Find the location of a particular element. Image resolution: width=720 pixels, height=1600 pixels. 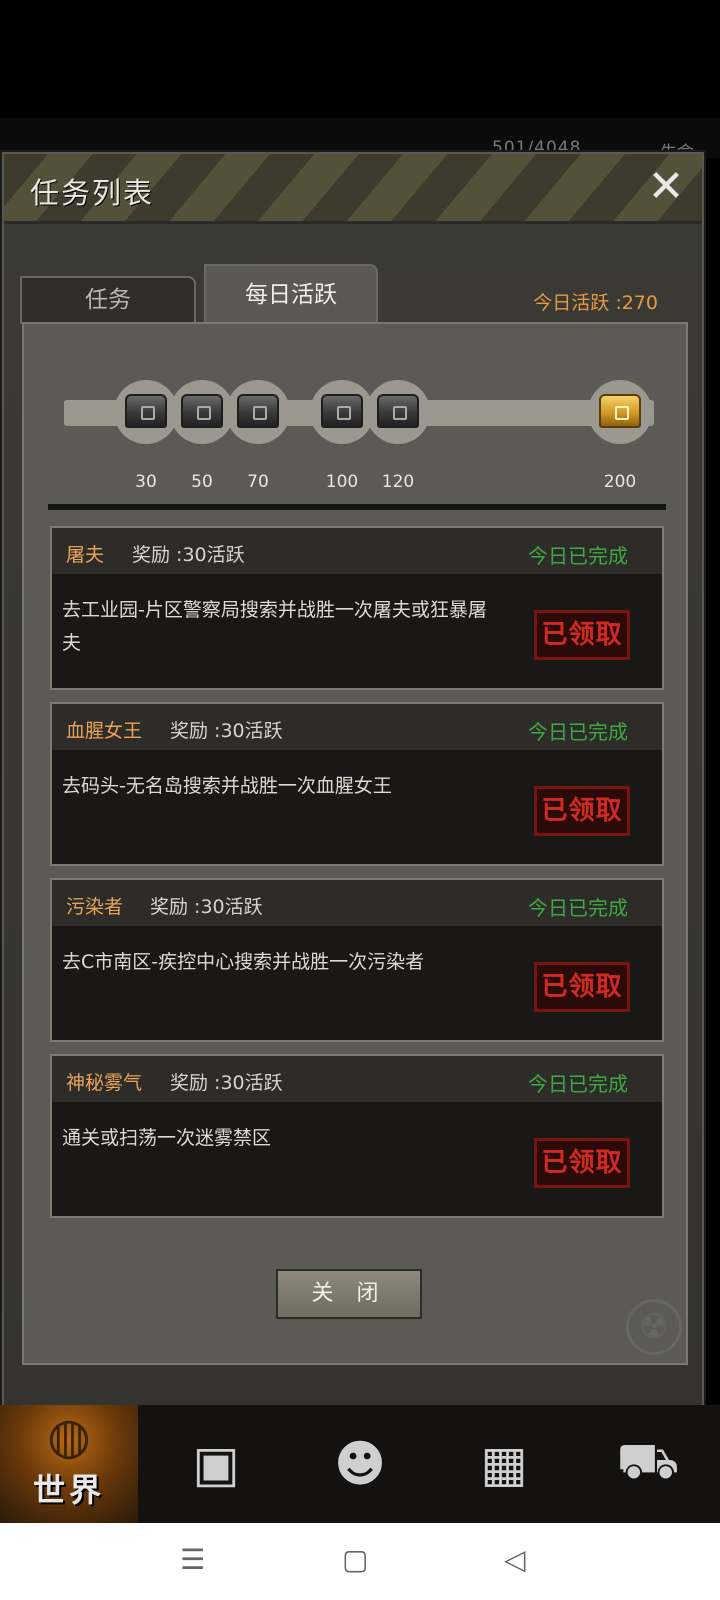

task-name: 污染者 is located at coordinates (95, 907).